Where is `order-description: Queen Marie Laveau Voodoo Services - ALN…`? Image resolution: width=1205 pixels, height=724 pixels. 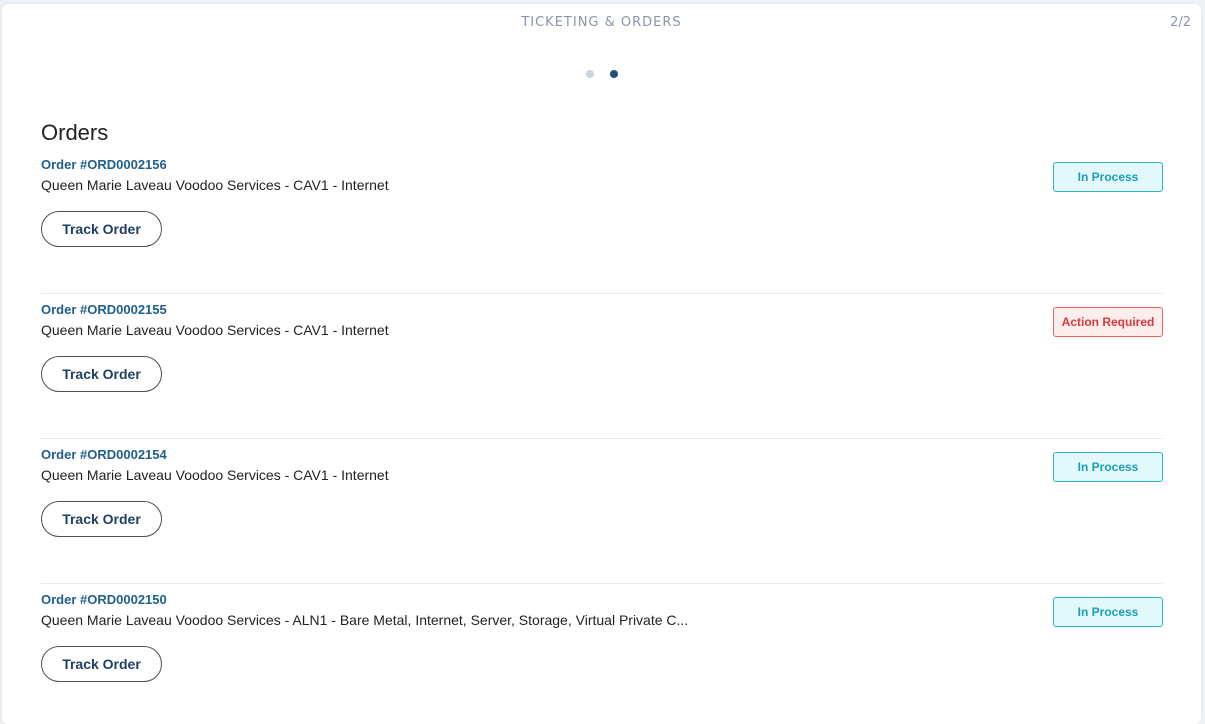
order-description: Queen Marie Laveau Voodoo Services - ALN… is located at coordinates (365, 620).